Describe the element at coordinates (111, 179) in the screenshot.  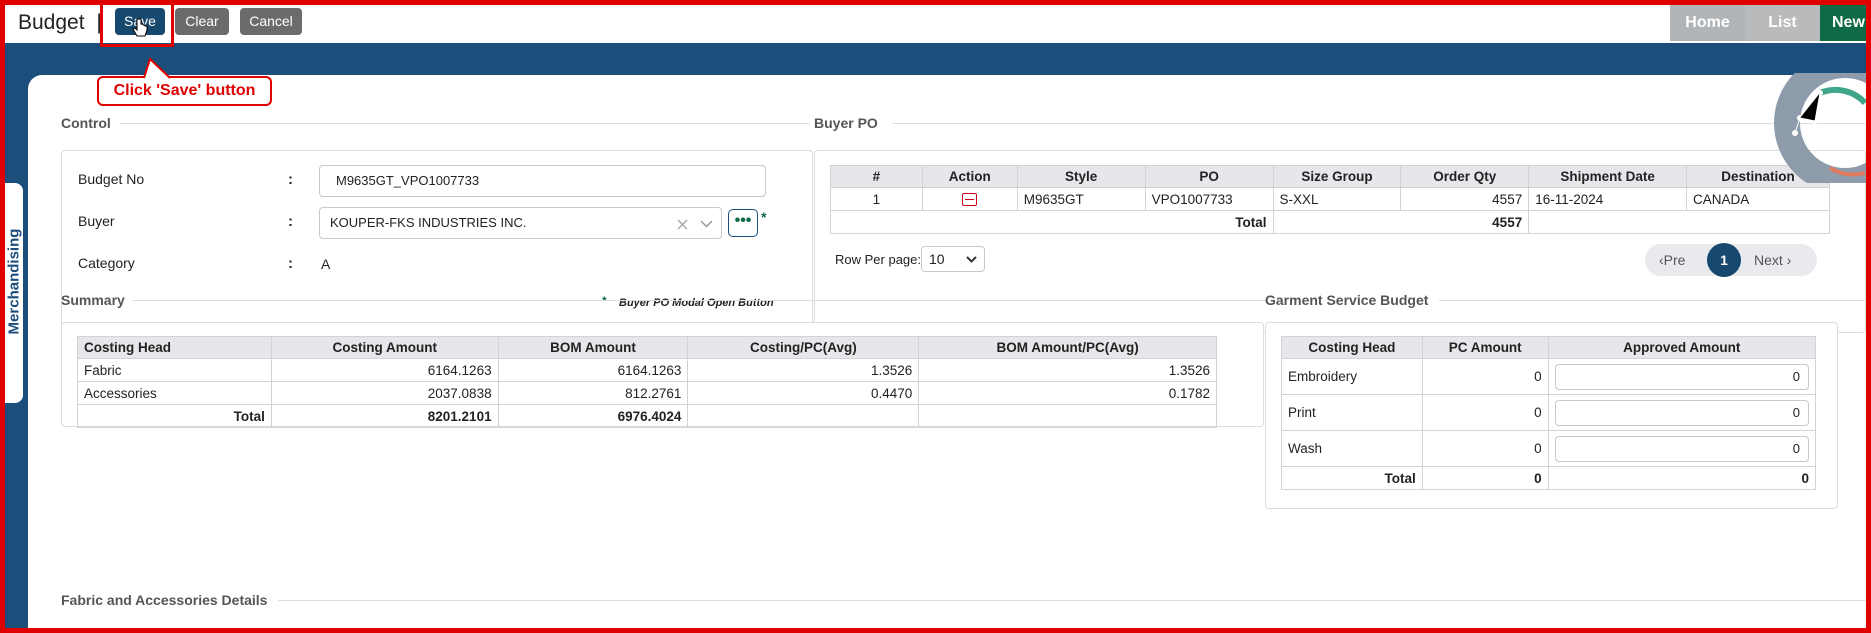
I see `budget-no-label: Budget No` at that location.